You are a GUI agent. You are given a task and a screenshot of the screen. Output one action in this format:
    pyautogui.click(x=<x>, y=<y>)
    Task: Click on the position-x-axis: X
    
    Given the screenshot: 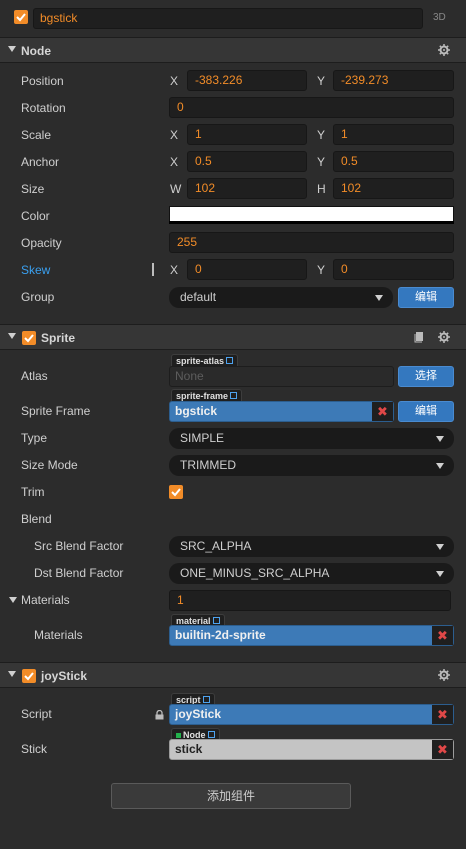 What is the action you would take?
    pyautogui.click(x=174, y=81)
    